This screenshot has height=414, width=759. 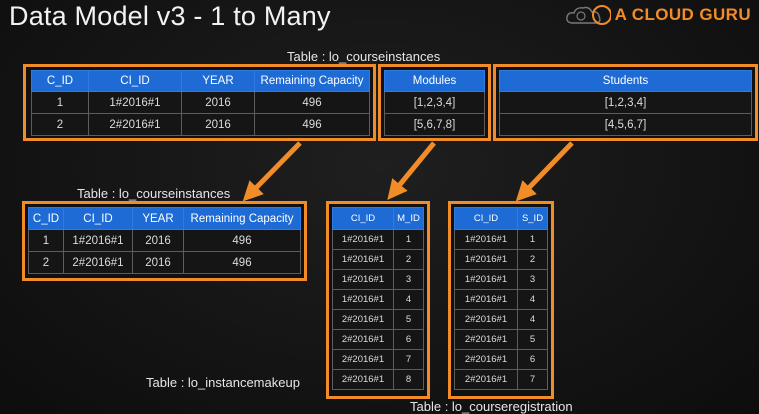 I want to click on column-header: M_ID, so click(x=408, y=218).